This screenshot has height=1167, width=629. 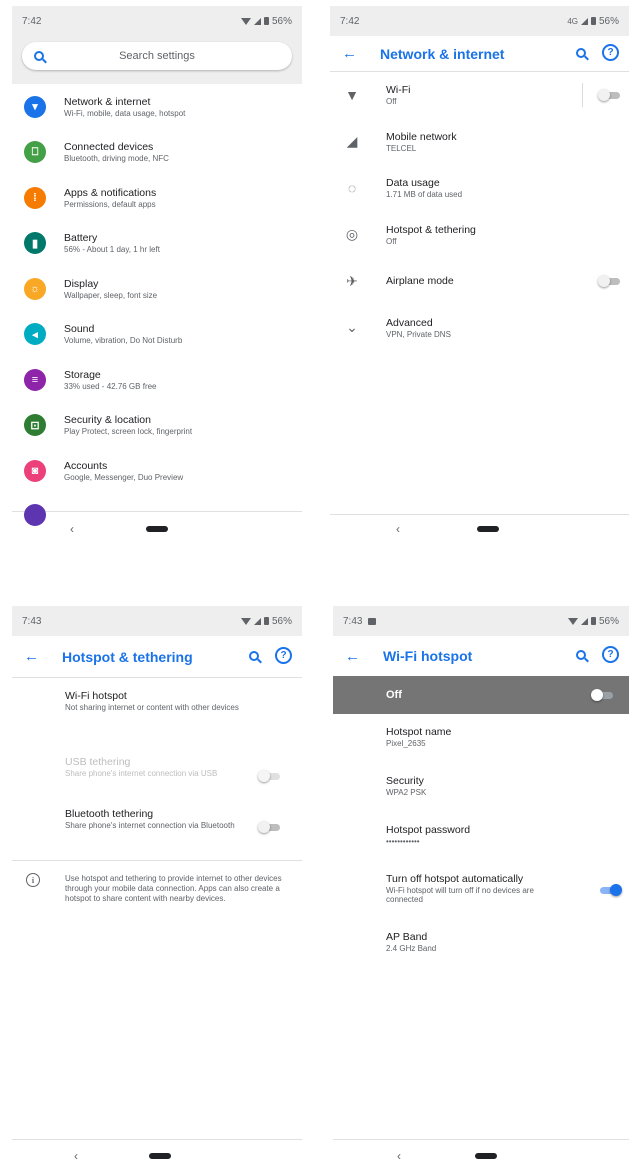 I want to click on network-row-title: Airplane mode, so click(x=420, y=281).